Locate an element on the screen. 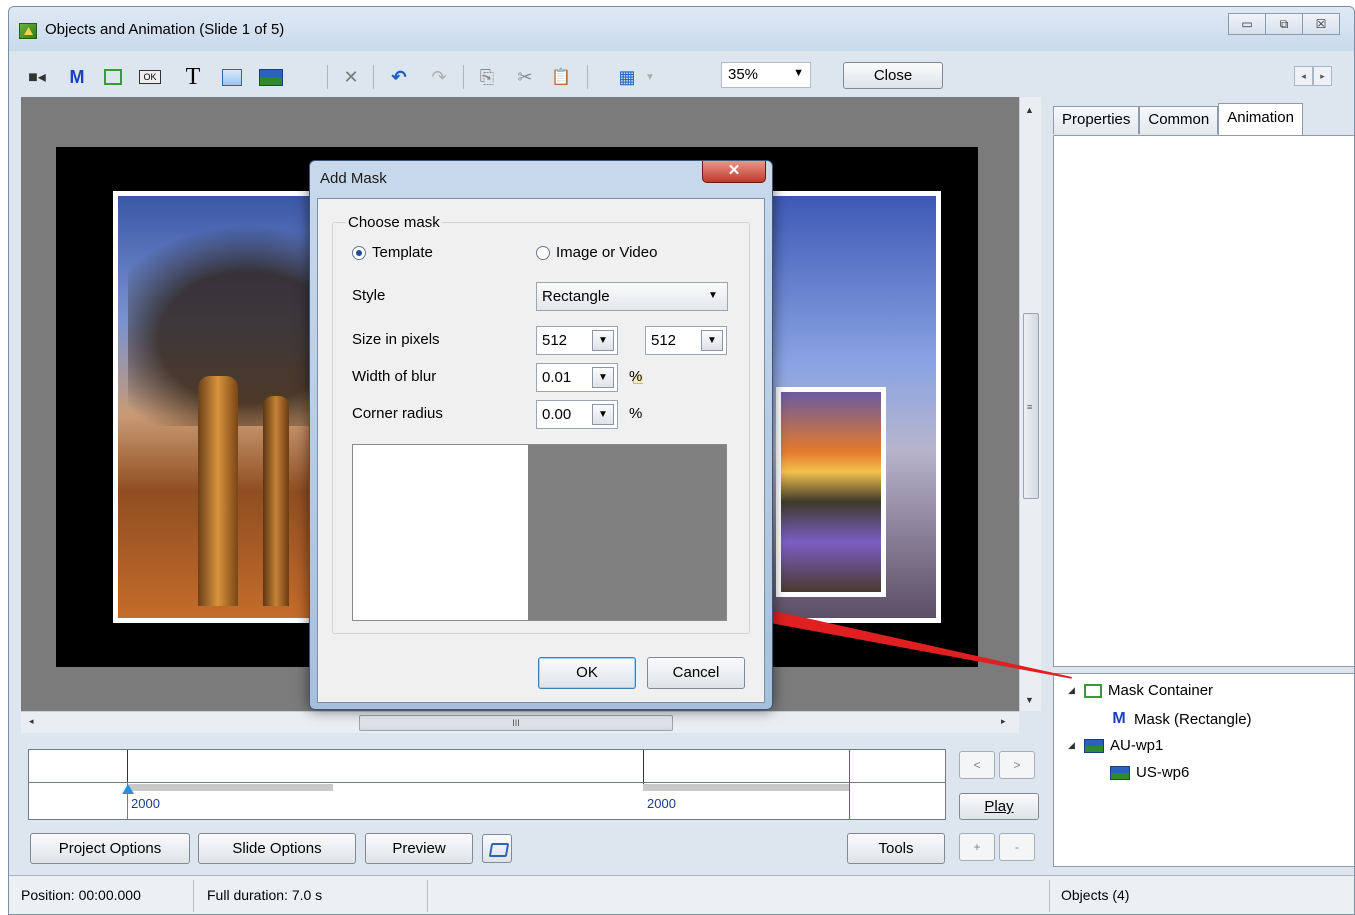 Image resolution: width=1355 pixels, height=915 pixels. scroll-left-button: ◂ is located at coordinates (1303, 76).